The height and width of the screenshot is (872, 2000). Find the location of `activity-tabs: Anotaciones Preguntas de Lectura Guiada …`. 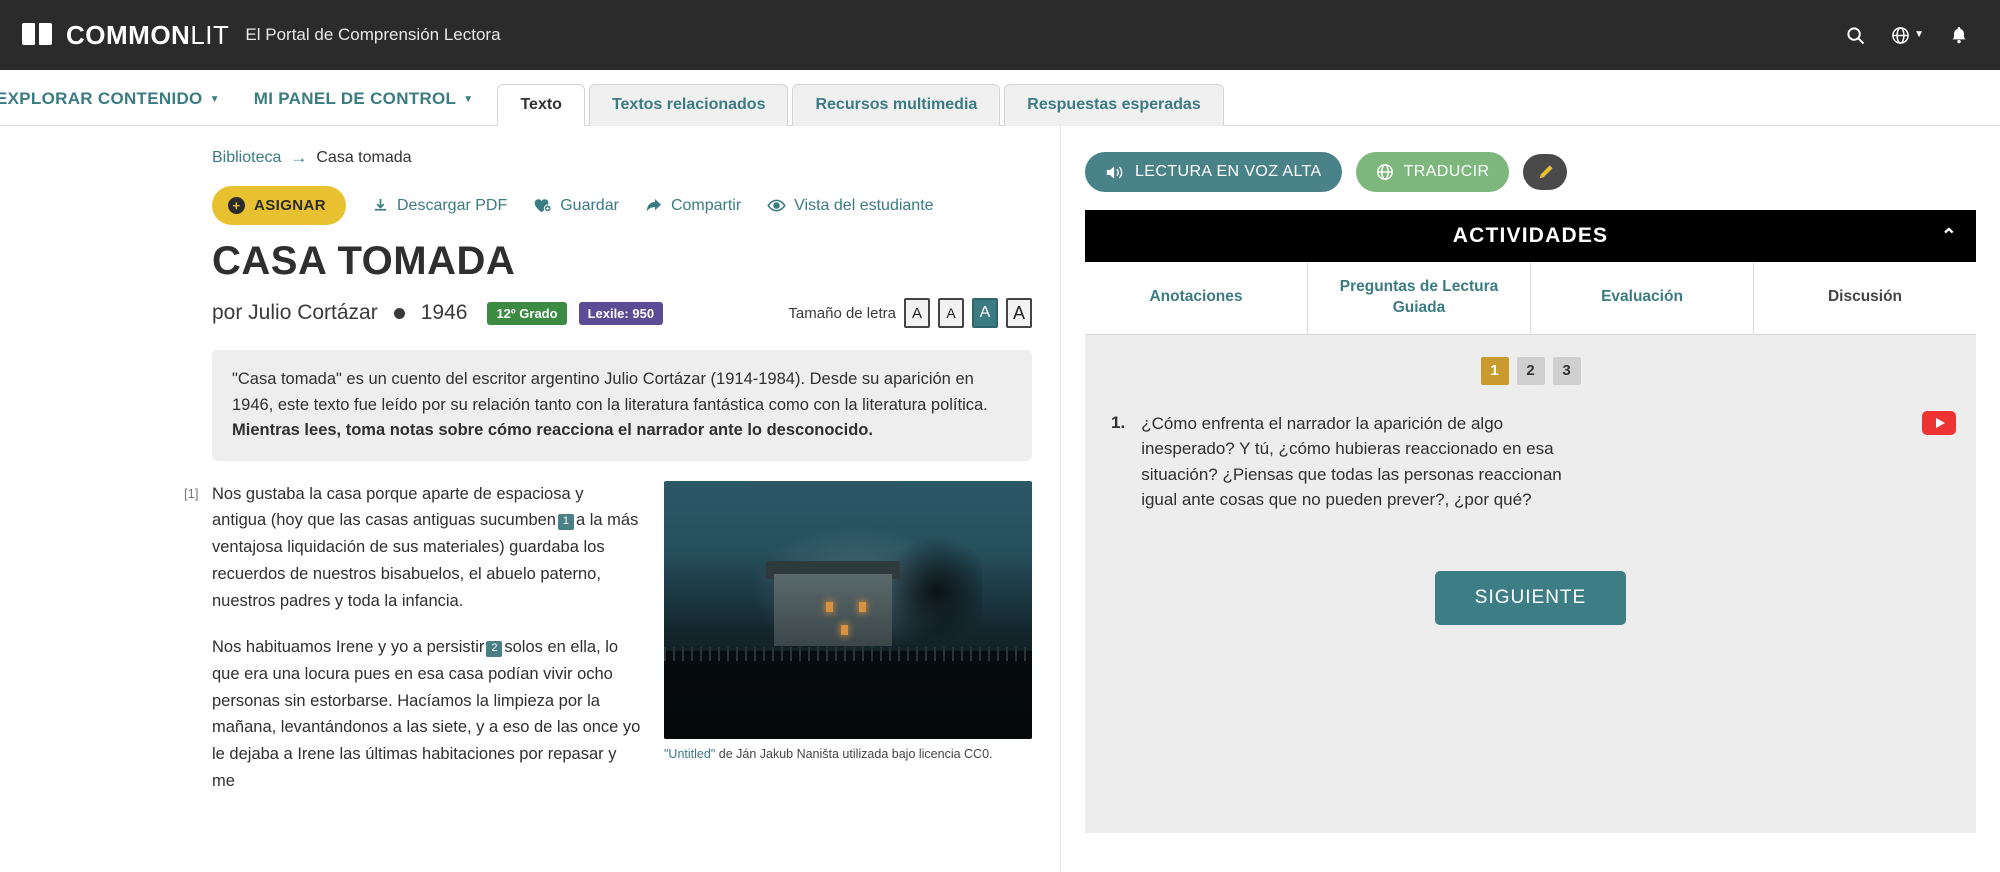

activity-tabs: Anotaciones Preguntas de Lectura Guiada … is located at coordinates (1530, 298).